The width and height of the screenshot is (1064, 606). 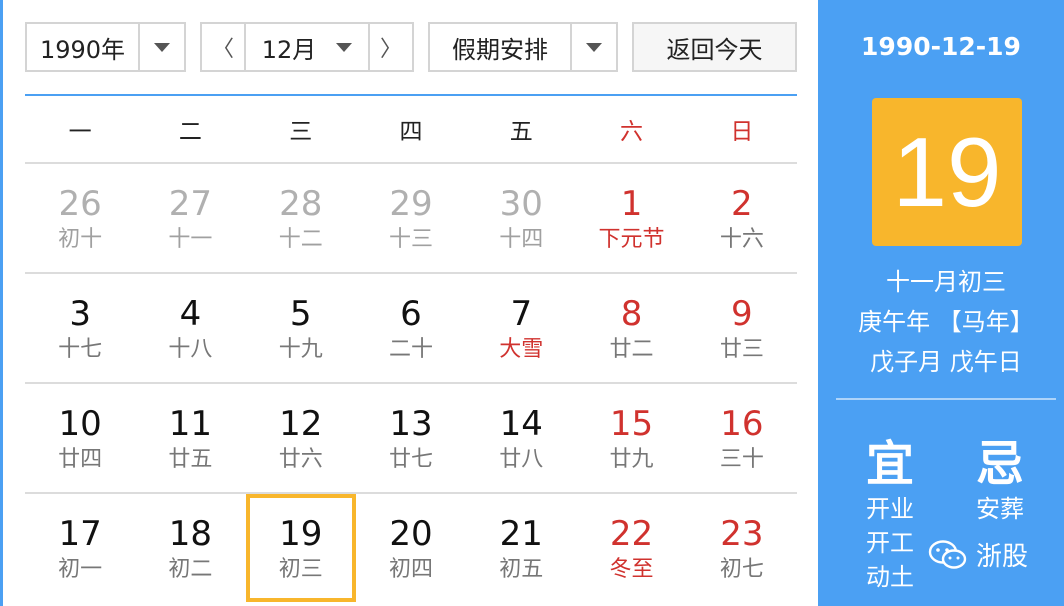 I want to click on calendar-day: 8 廿二, so click(x=631, y=328).